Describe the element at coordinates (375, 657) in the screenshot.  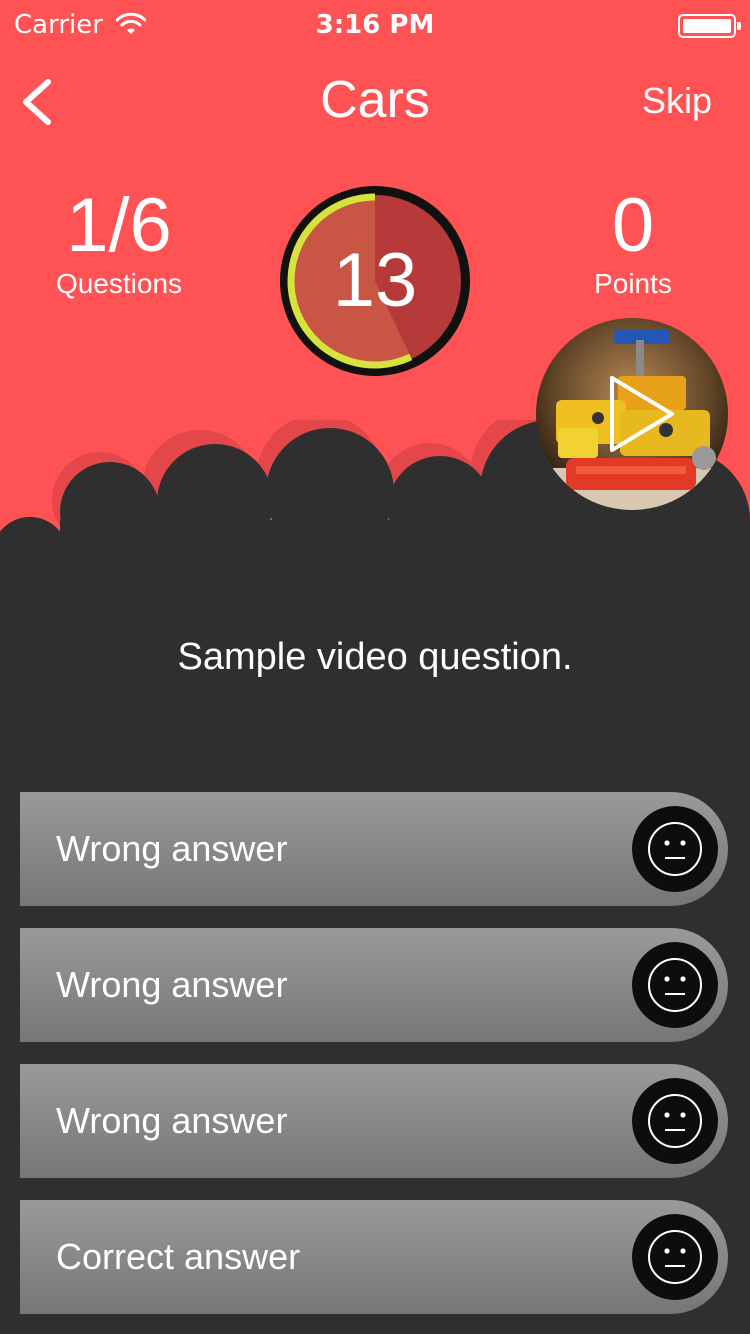
I see `question-text: Sample video question.` at that location.